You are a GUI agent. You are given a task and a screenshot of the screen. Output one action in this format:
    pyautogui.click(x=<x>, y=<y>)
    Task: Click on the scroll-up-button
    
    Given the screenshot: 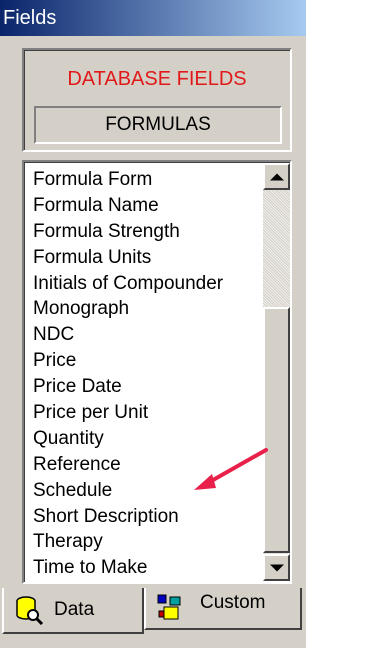 What is the action you would take?
    pyautogui.click(x=276, y=176)
    